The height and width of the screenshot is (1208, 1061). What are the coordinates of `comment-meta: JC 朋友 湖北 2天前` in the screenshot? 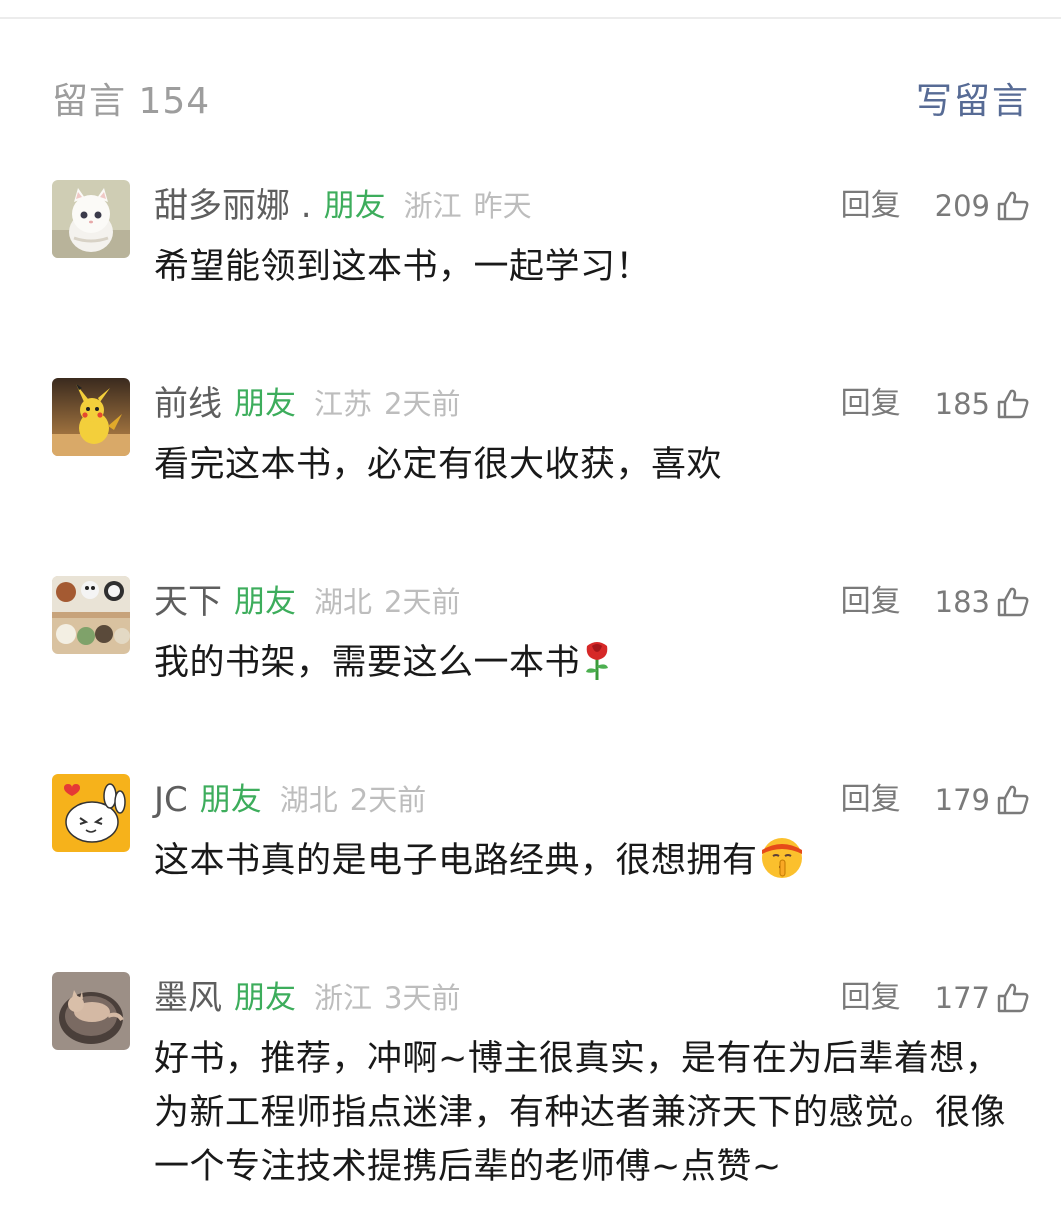 It's located at (290, 800).